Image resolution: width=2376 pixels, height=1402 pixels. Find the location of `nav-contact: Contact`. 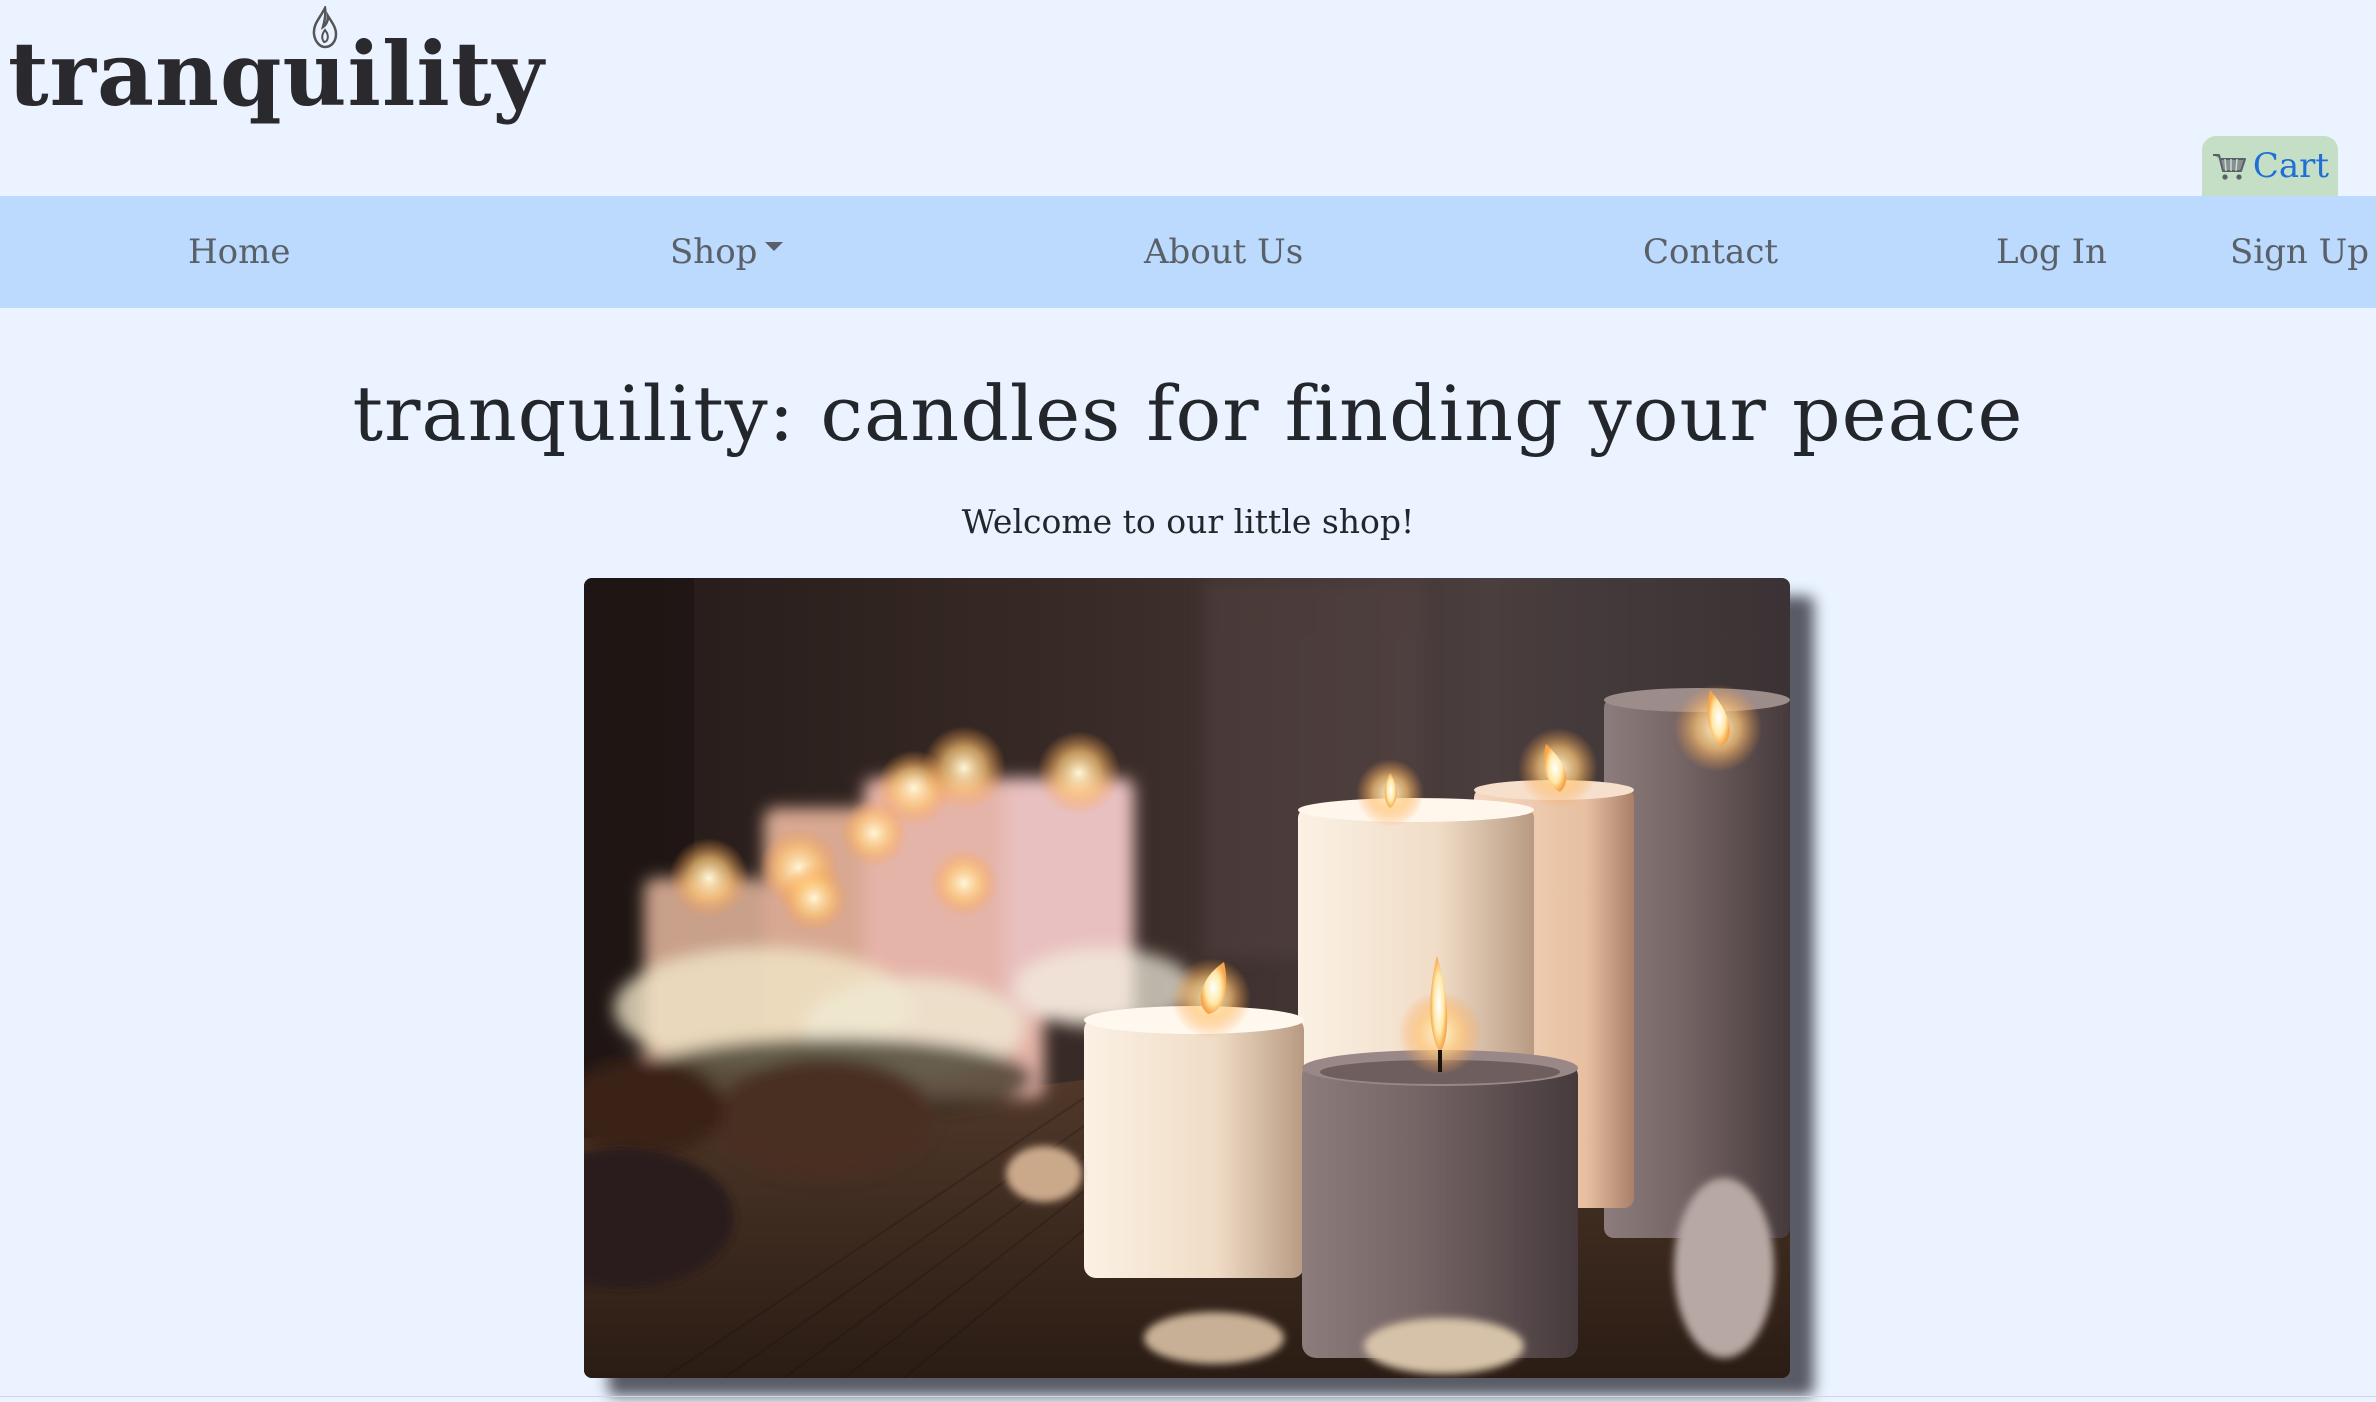

nav-contact: Contact is located at coordinates (1710, 252).